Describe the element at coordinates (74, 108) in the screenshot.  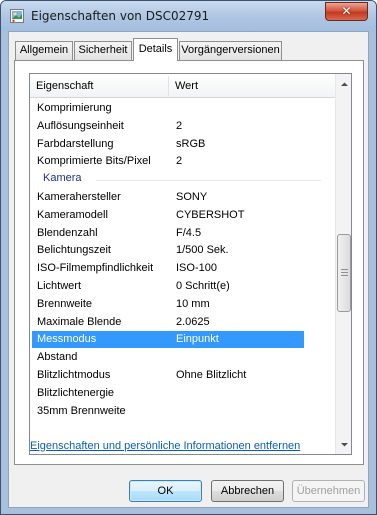
I see `property-name: Komprimierung` at that location.